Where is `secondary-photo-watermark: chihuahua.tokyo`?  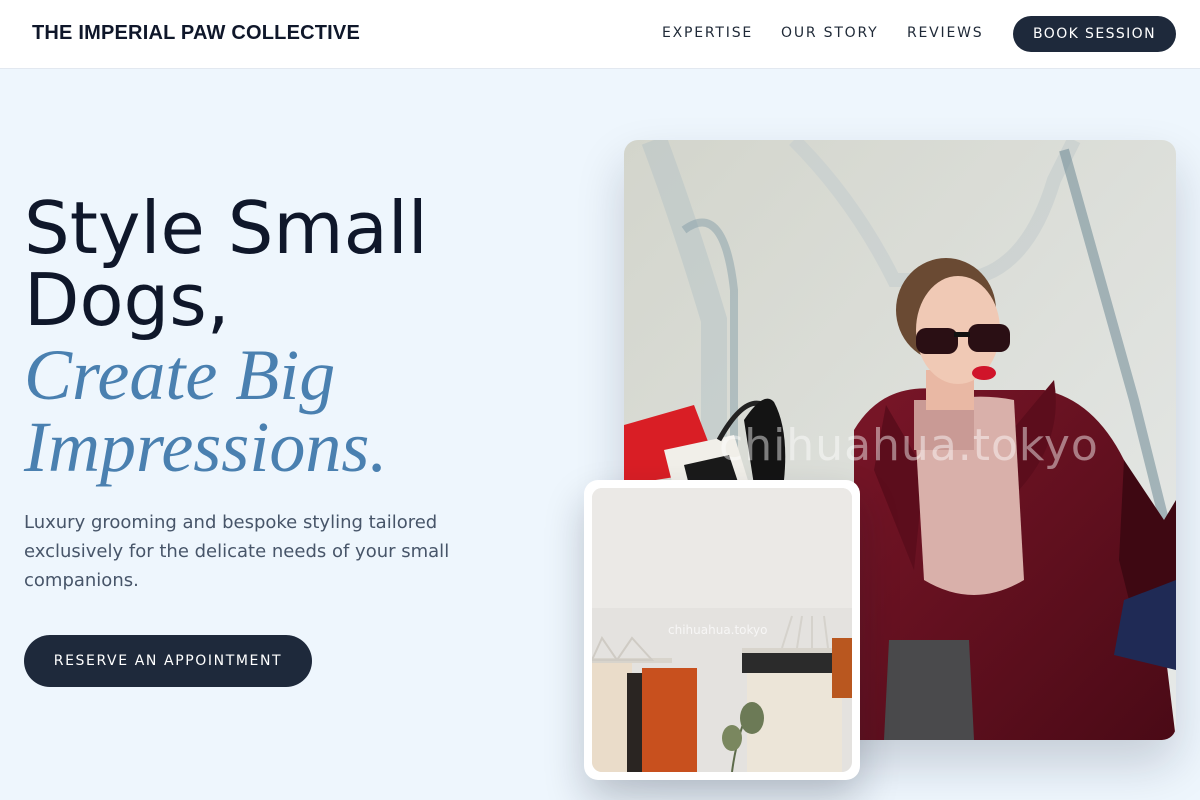
secondary-photo-watermark: chihuahua.tokyo is located at coordinates (718, 630).